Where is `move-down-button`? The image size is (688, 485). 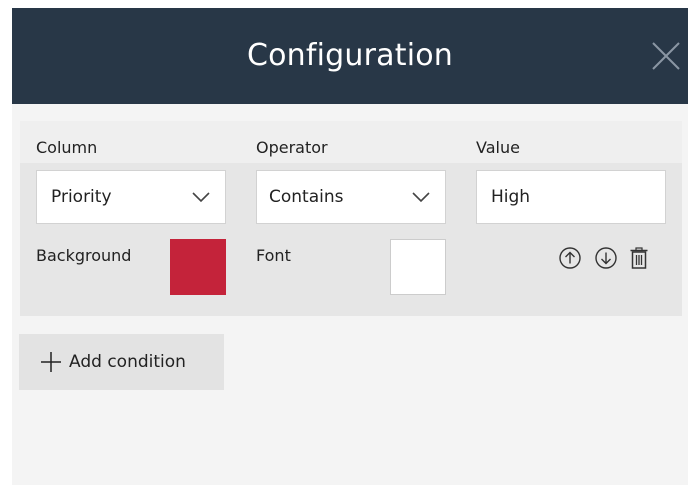 move-down-button is located at coordinates (606, 258).